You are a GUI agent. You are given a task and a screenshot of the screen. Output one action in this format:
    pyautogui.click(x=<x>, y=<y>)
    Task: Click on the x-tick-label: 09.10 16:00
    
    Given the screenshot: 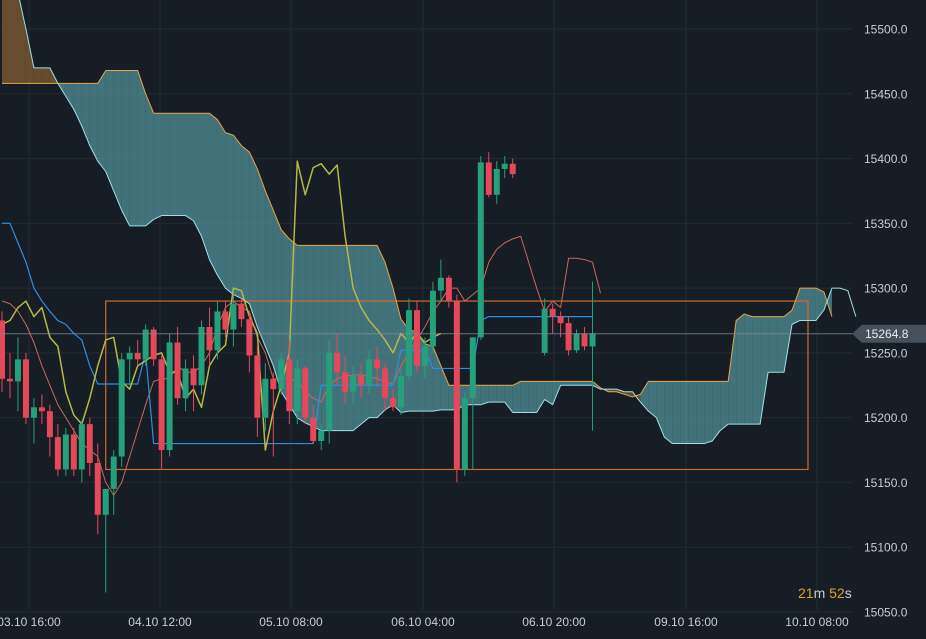 What is the action you would take?
    pyautogui.click(x=686, y=622)
    